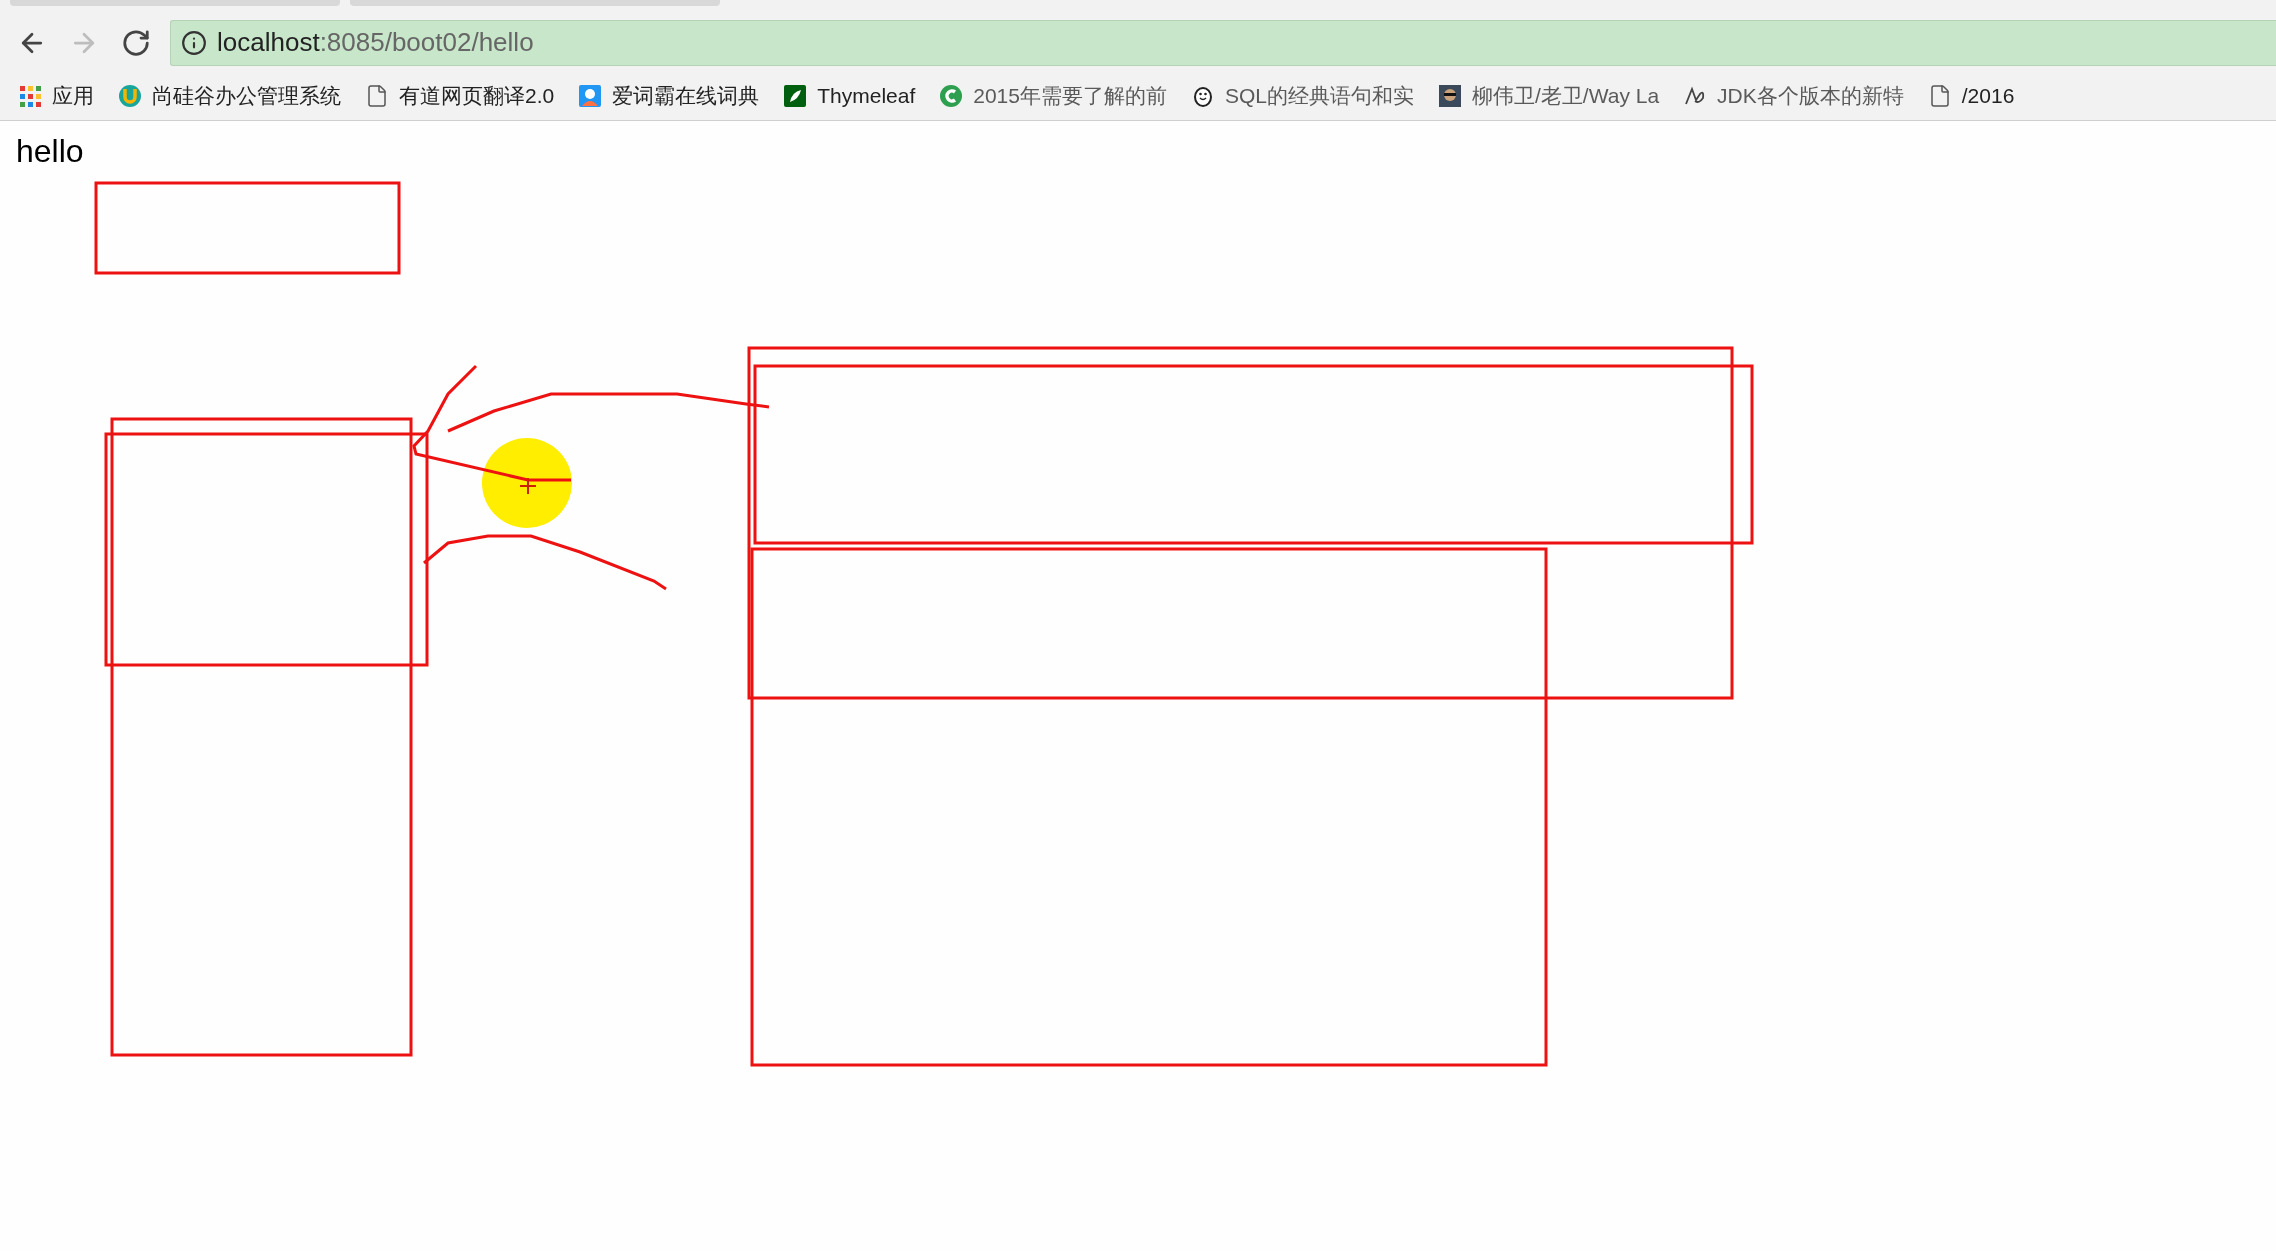 This screenshot has width=2276, height=1251. I want to click on bookmark-item: SQL的经典语句和实, so click(1302, 96).